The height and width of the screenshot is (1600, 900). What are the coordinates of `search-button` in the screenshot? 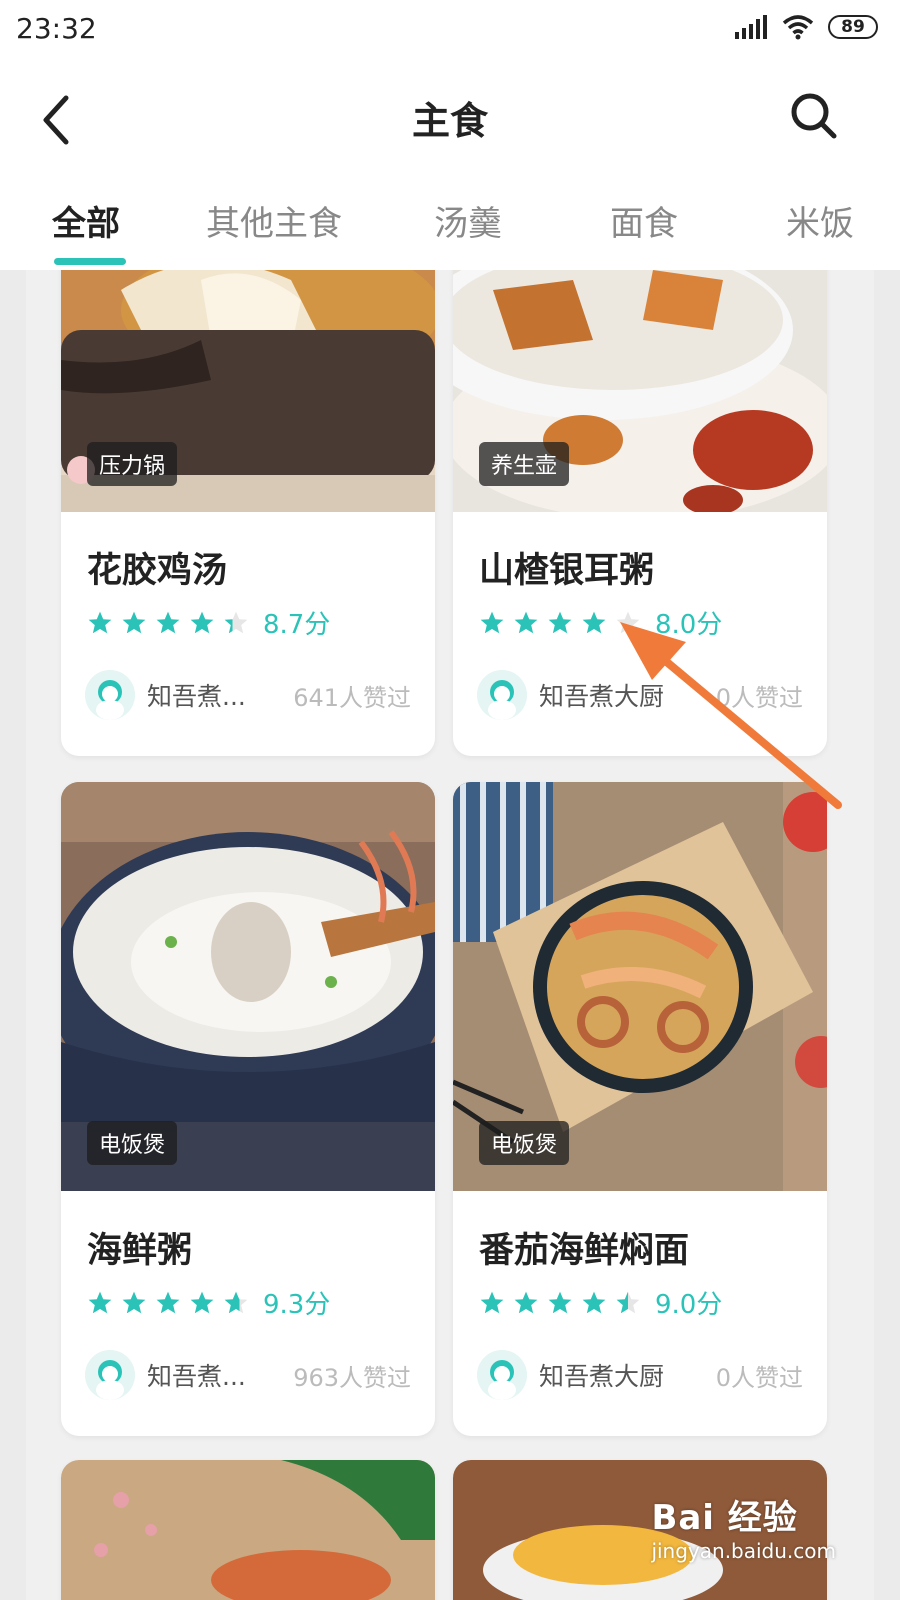 It's located at (816, 118).